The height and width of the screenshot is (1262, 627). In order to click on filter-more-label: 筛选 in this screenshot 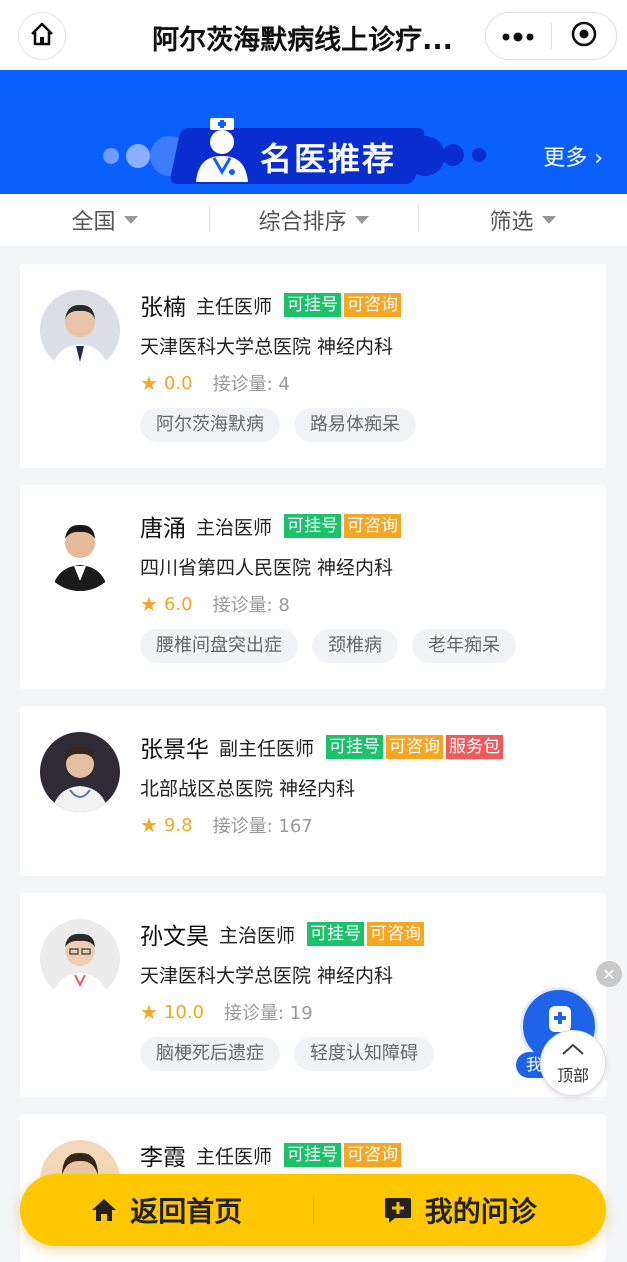, I will do `click(511, 222)`.